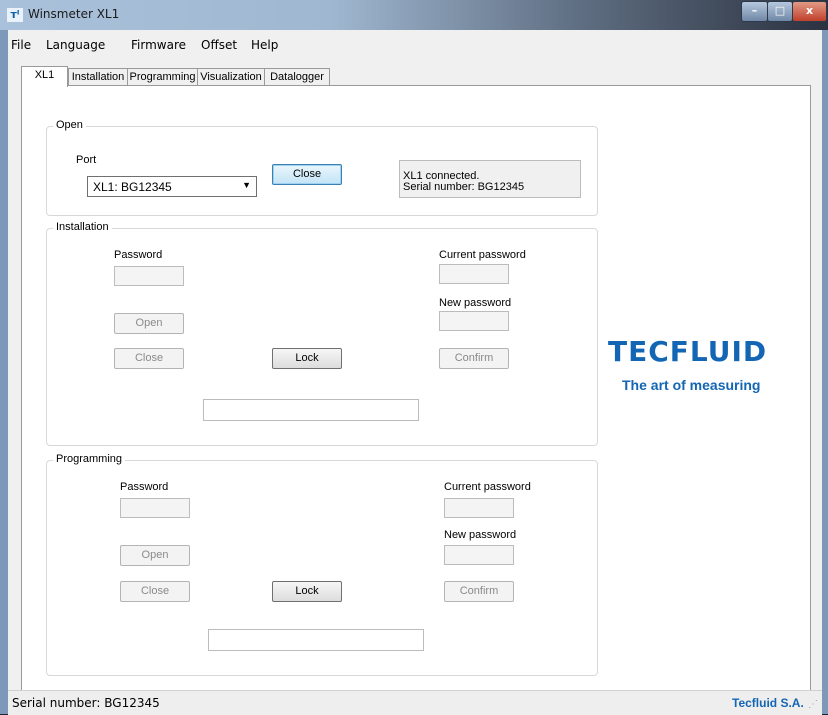 The width and height of the screenshot is (828, 715). I want to click on programming-group-title: Programming, so click(89, 459).